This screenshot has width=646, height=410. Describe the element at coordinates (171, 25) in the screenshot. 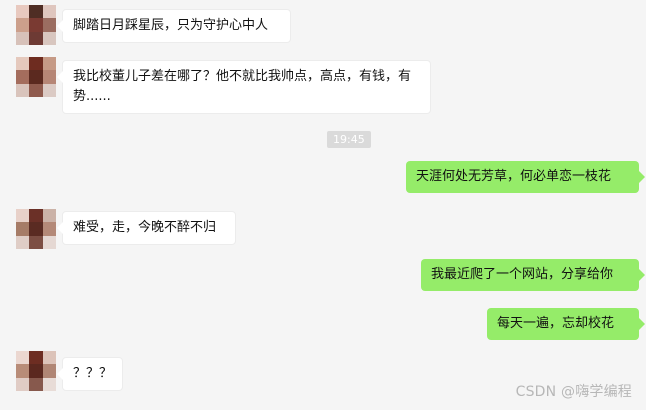

I see `message-text-1: 脚踏日月踩星辰，只为守护心中人` at that location.